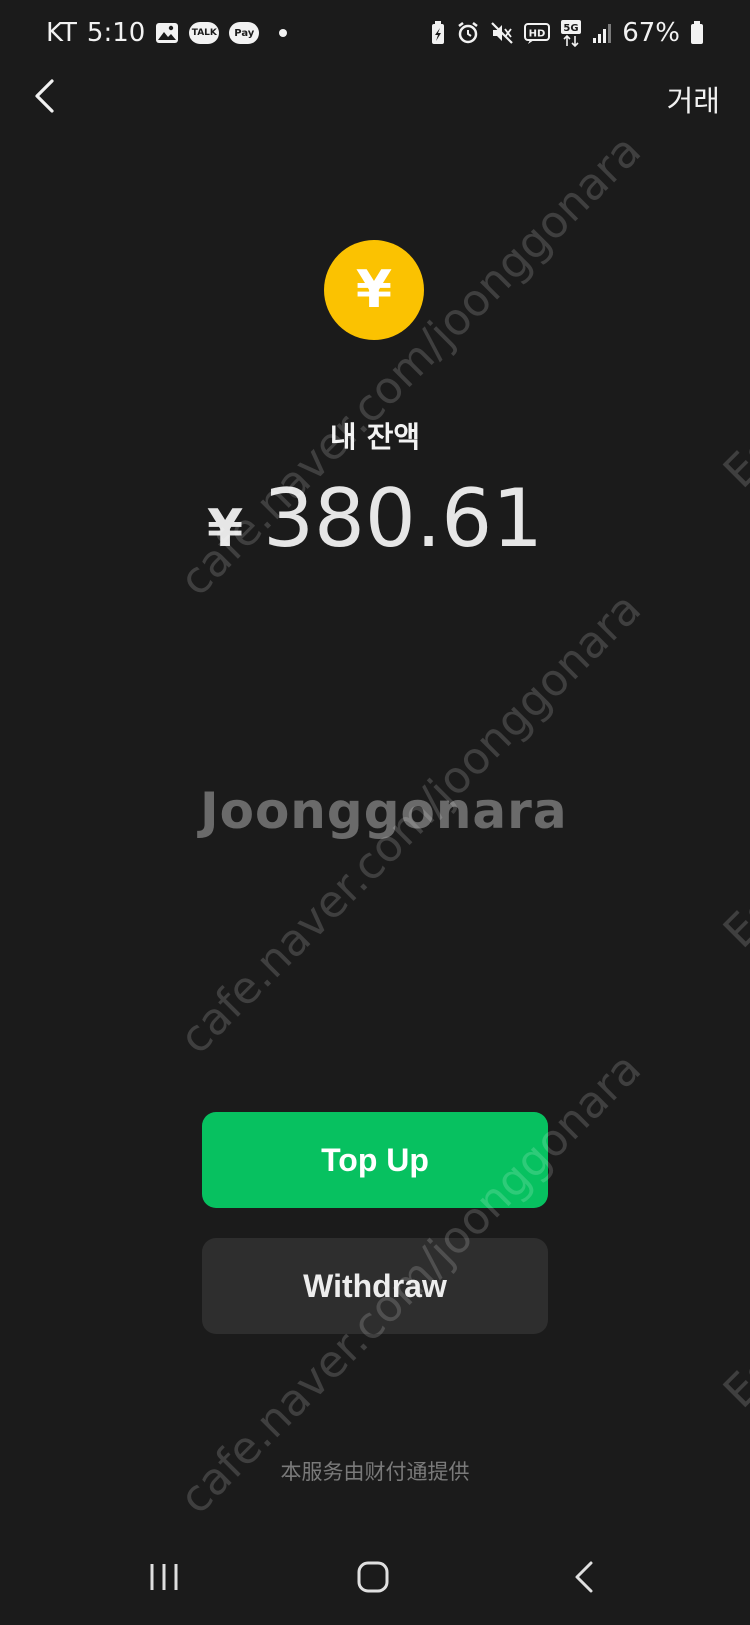 This screenshot has width=750, height=1625. I want to click on recent-apps-icon, so click(164, 1577).